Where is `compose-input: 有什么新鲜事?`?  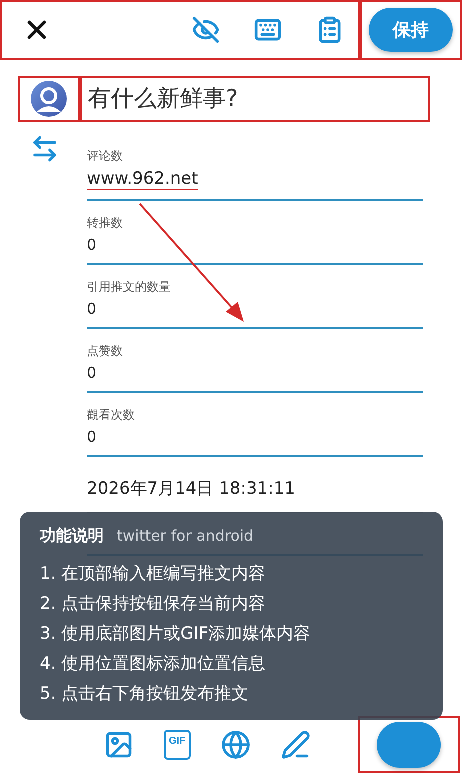 compose-input: 有什么新鲜事? is located at coordinates (257, 99).